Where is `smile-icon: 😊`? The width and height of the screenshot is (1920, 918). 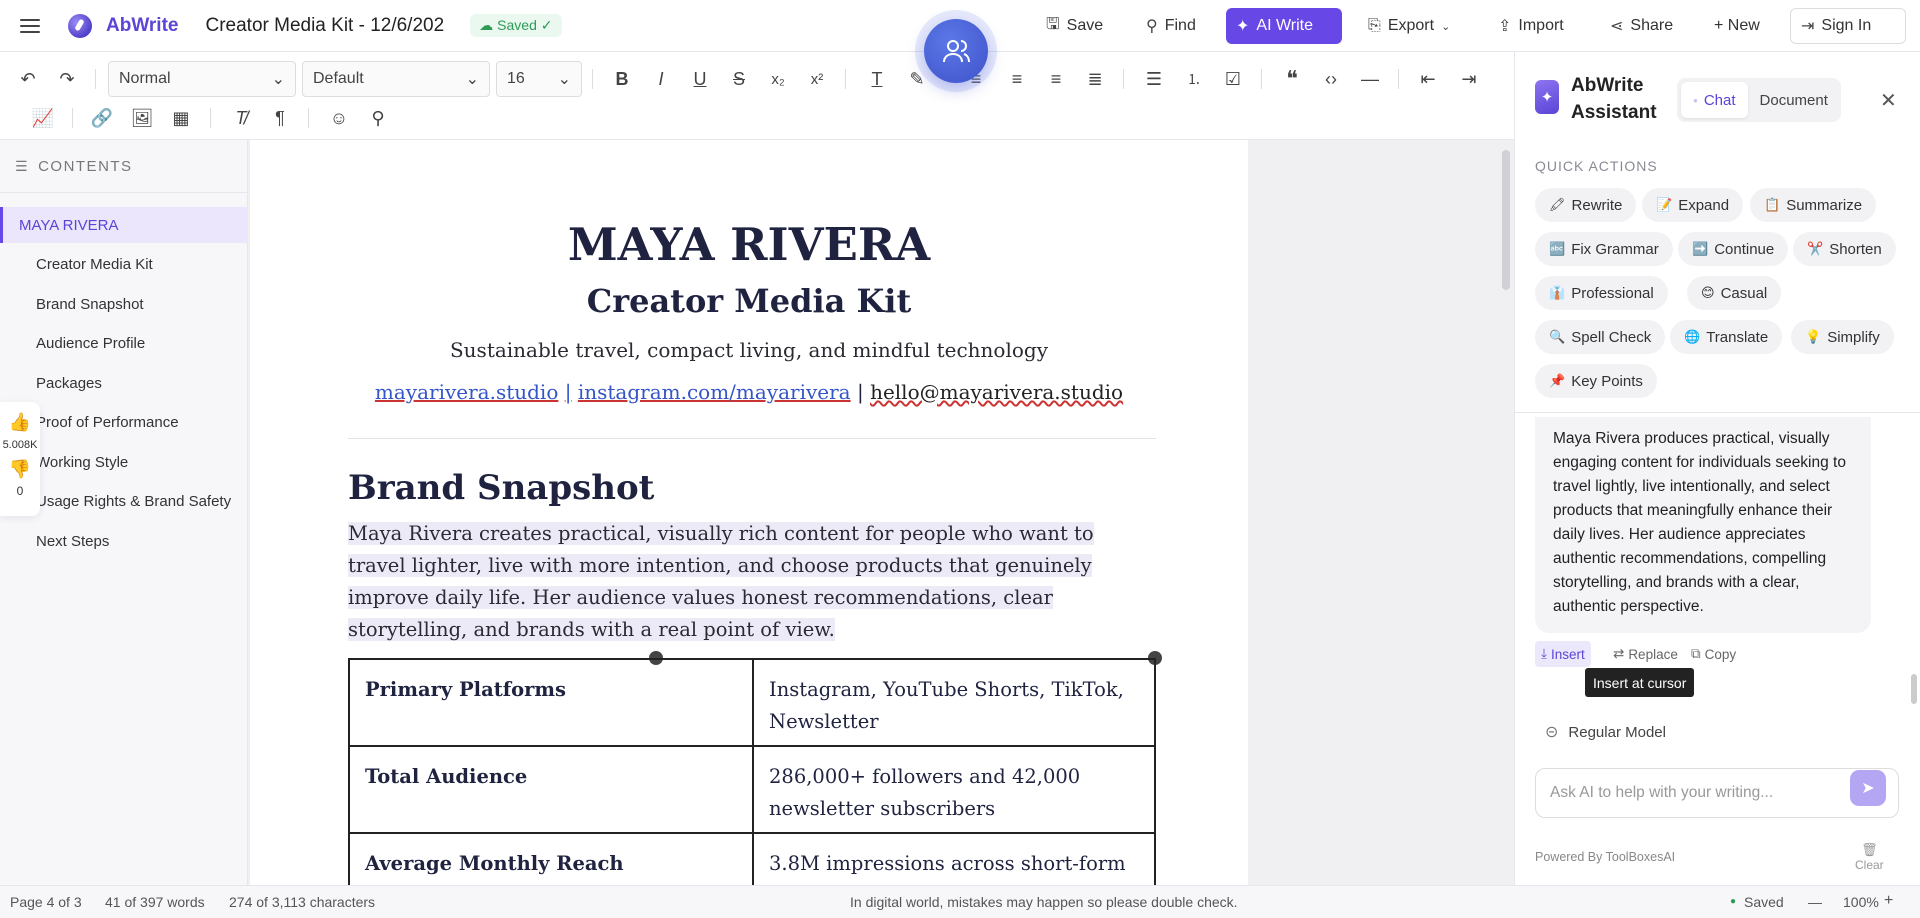 smile-icon: 😊 is located at coordinates (1708, 292).